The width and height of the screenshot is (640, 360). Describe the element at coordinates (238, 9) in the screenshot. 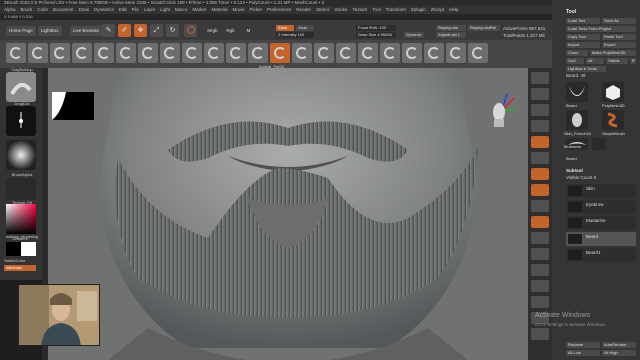

I see `menu-item-movie: Movie` at that location.